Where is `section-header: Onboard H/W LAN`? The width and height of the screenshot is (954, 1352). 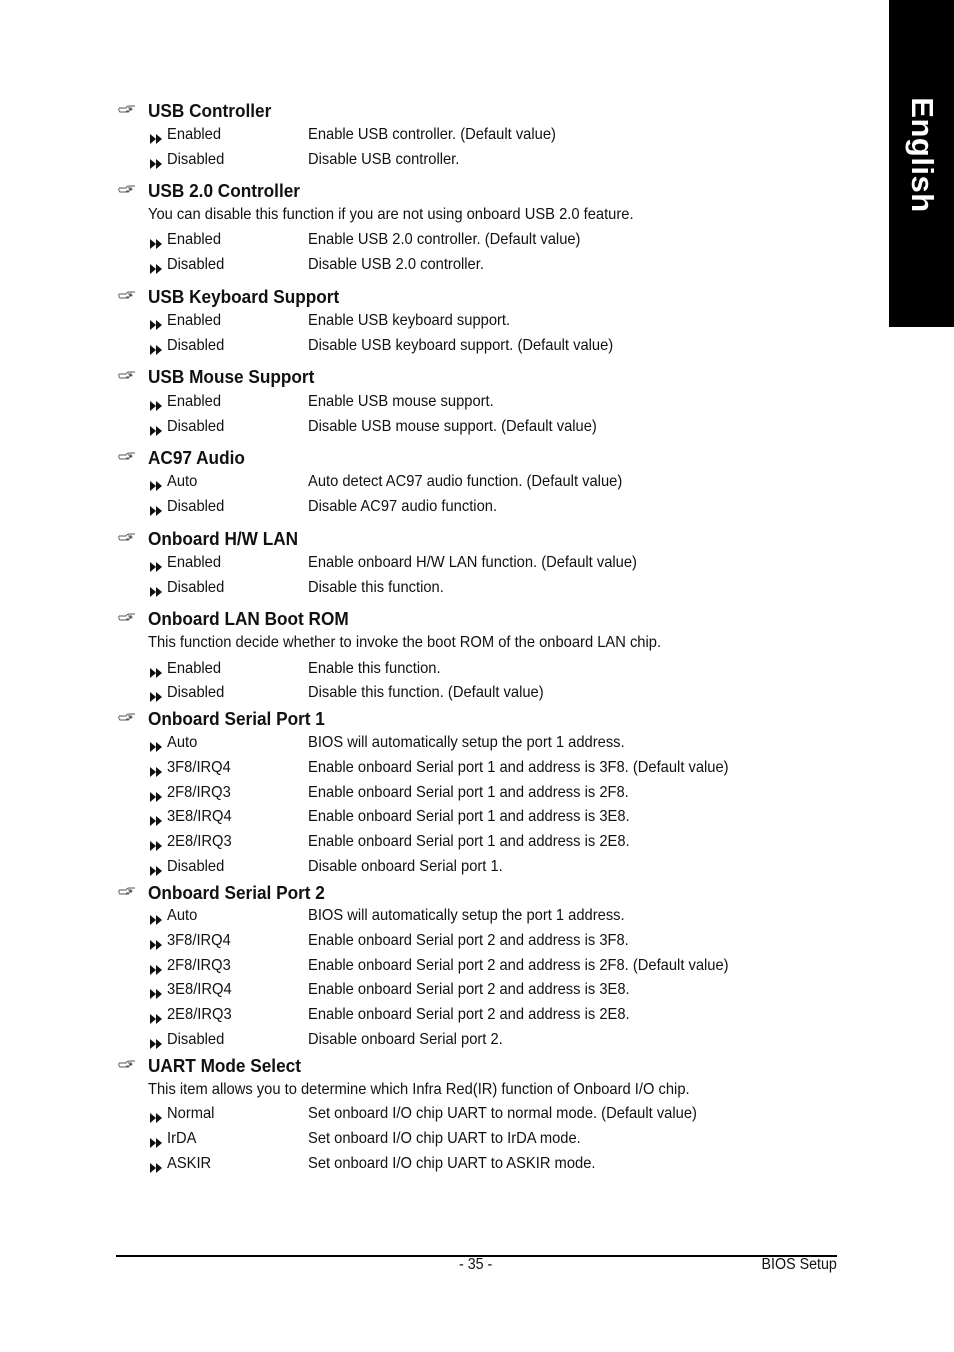
section-header: Onboard H/W LAN is located at coordinates (444, 540).